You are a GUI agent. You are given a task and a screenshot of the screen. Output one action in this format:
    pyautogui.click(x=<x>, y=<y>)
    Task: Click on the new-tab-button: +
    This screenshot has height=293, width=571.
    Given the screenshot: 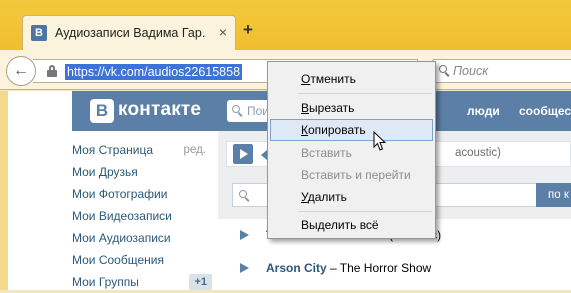 What is the action you would take?
    pyautogui.click(x=248, y=30)
    